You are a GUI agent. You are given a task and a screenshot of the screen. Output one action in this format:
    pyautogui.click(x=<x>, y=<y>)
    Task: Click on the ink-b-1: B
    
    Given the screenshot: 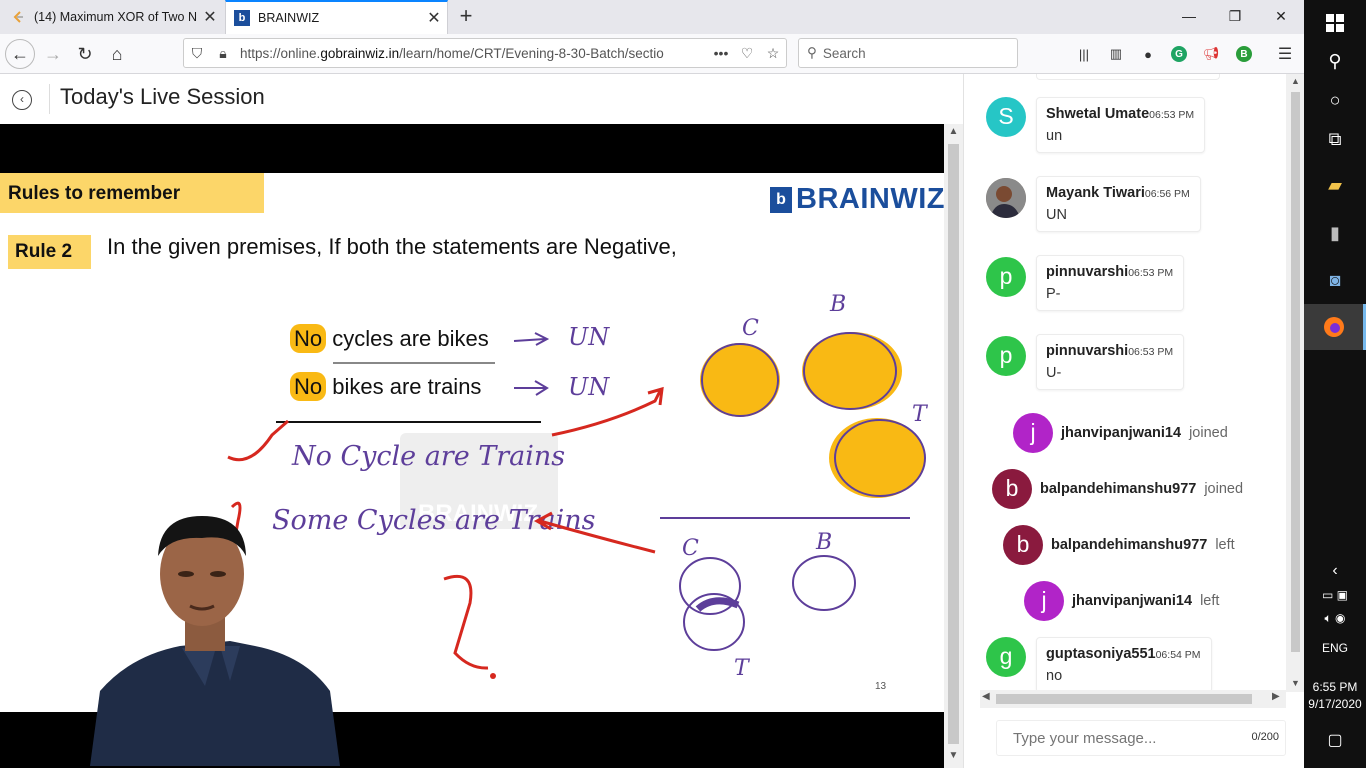 What is the action you would take?
    pyautogui.click(x=837, y=304)
    